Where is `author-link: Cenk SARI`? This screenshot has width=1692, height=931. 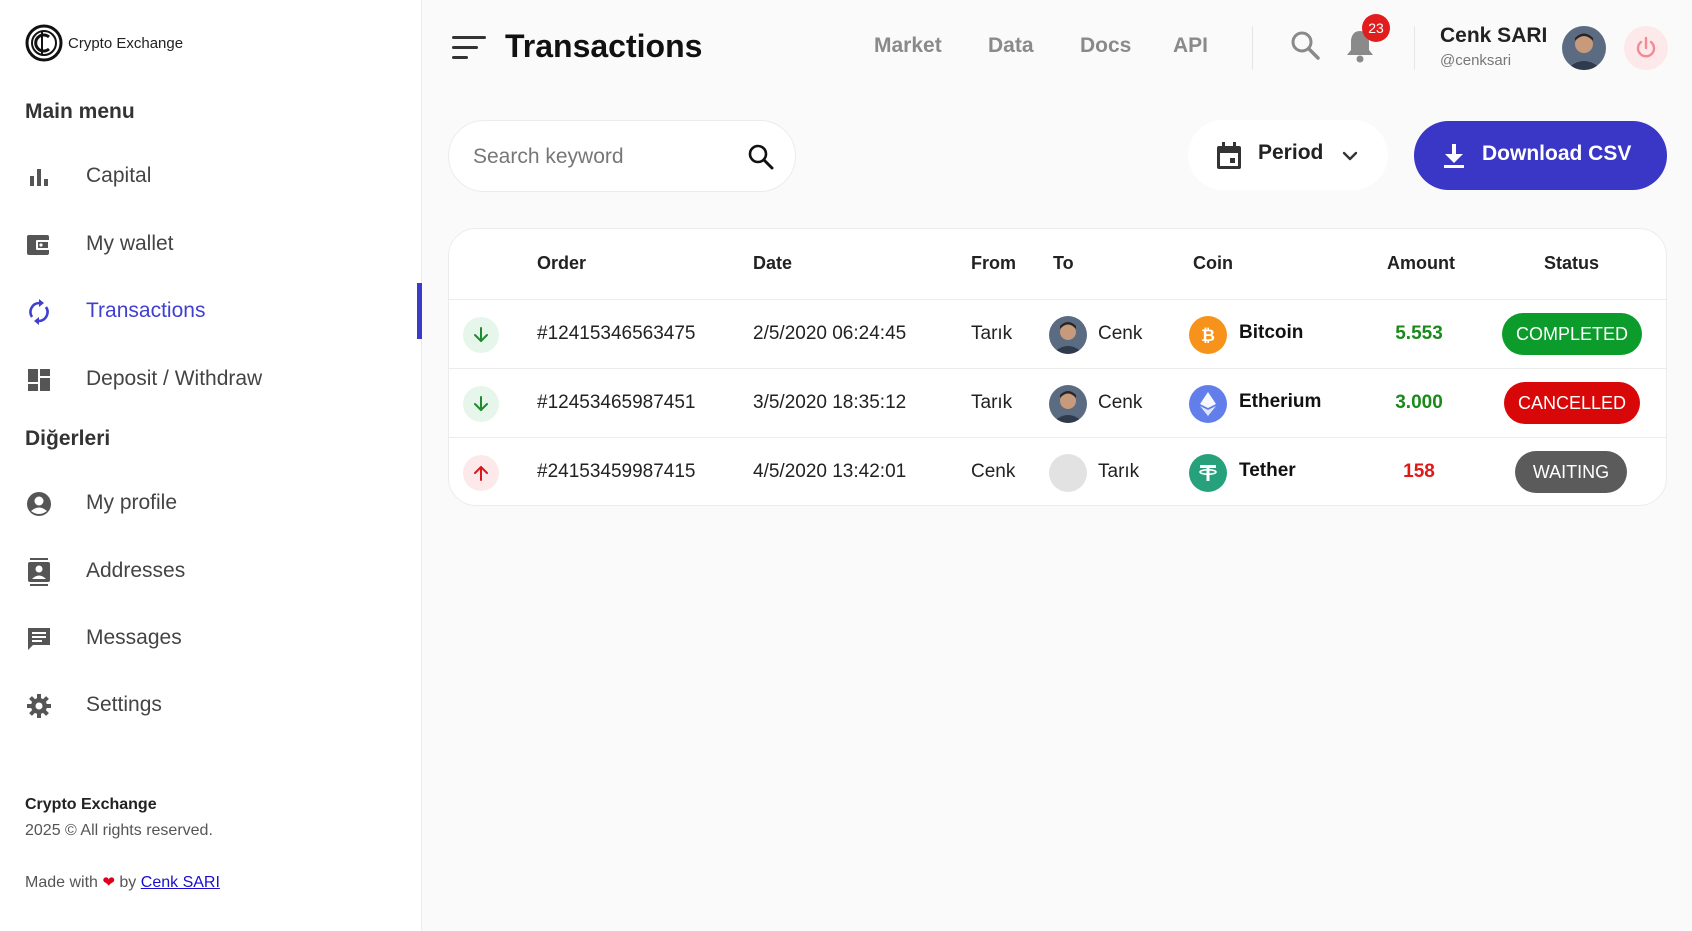
author-link: Cenk SARI is located at coordinates (180, 882).